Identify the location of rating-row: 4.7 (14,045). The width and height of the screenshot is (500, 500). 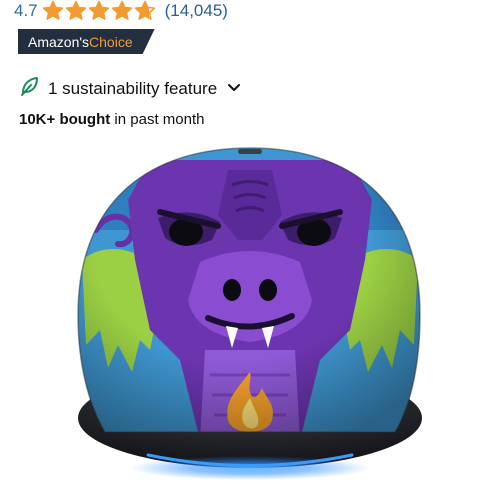
(121, 12).